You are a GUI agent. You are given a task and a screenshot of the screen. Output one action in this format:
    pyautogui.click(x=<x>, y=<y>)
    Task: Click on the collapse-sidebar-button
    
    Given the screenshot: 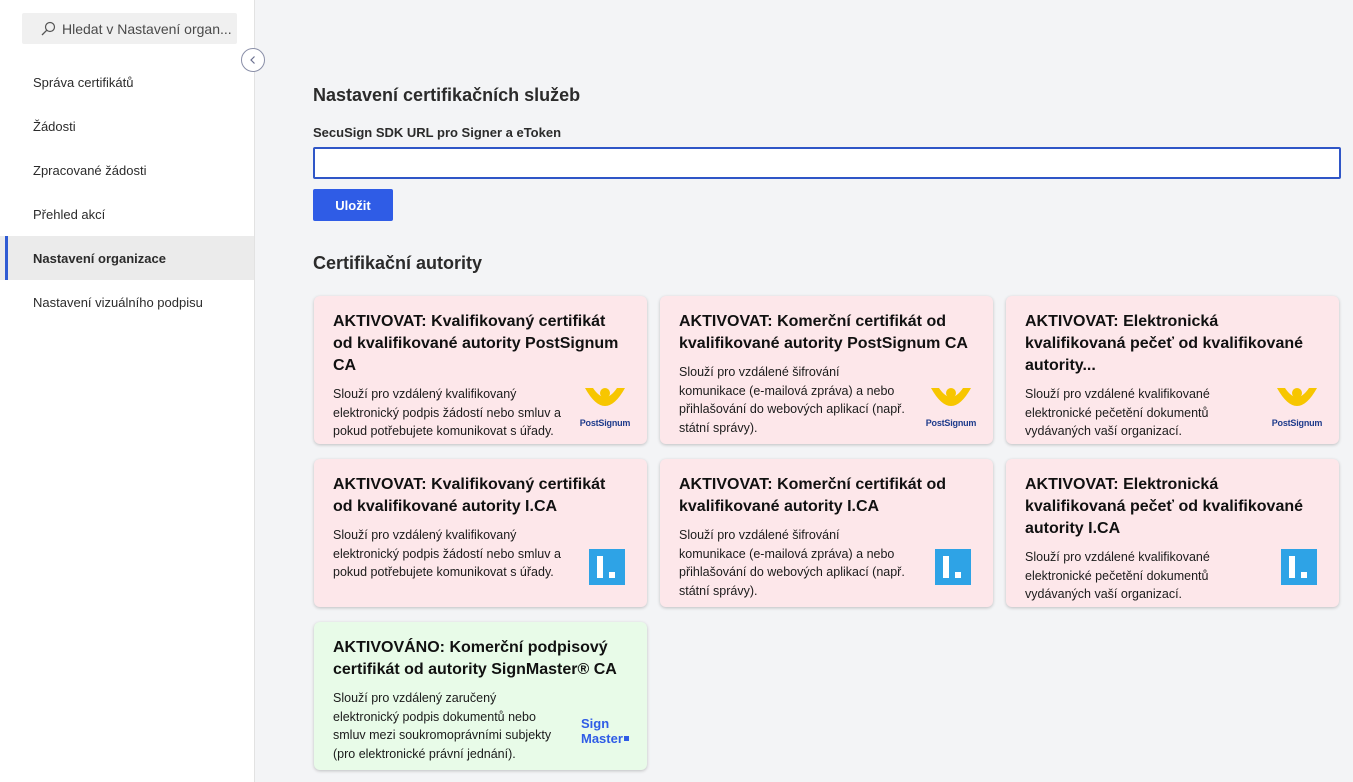 What is the action you would take?
    pyautogui.click(x=253, y=60)
    